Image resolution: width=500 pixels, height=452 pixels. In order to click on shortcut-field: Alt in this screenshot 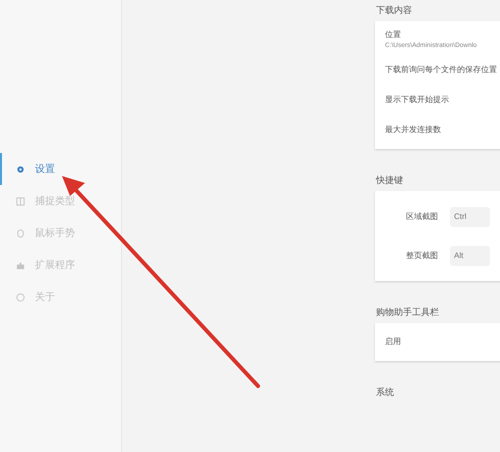, I will do `click(470, 256)`.